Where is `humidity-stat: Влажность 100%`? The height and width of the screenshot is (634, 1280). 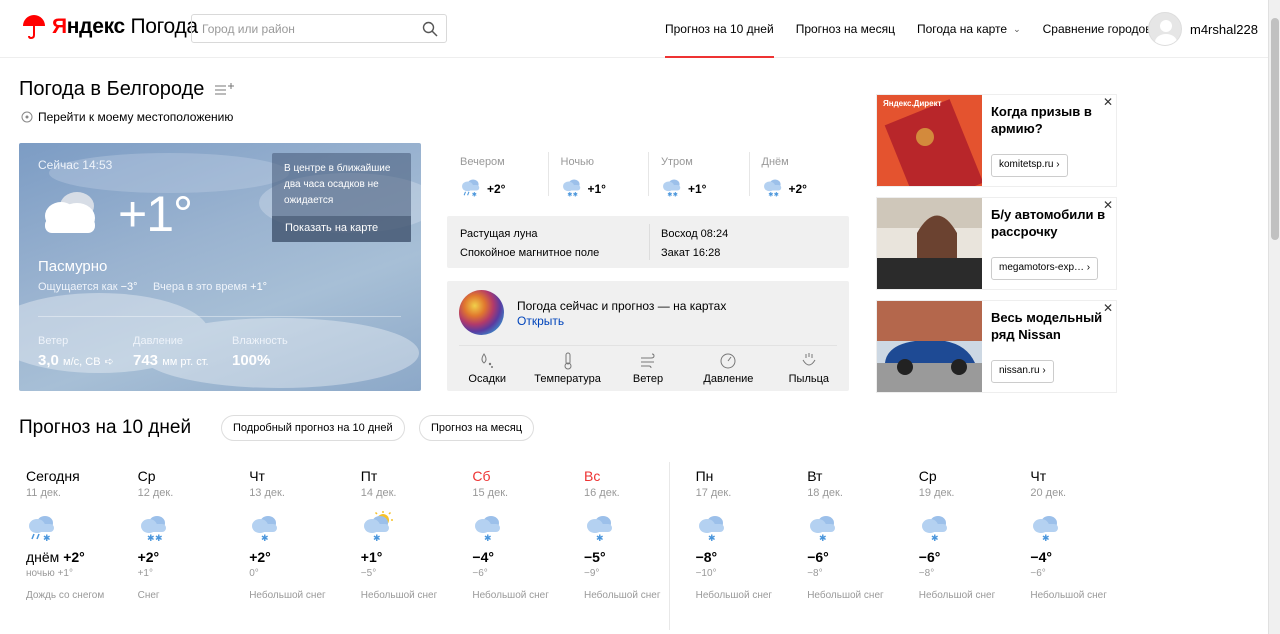 humidity-stat: Влажность 100% is located at coordinates (260, 352).